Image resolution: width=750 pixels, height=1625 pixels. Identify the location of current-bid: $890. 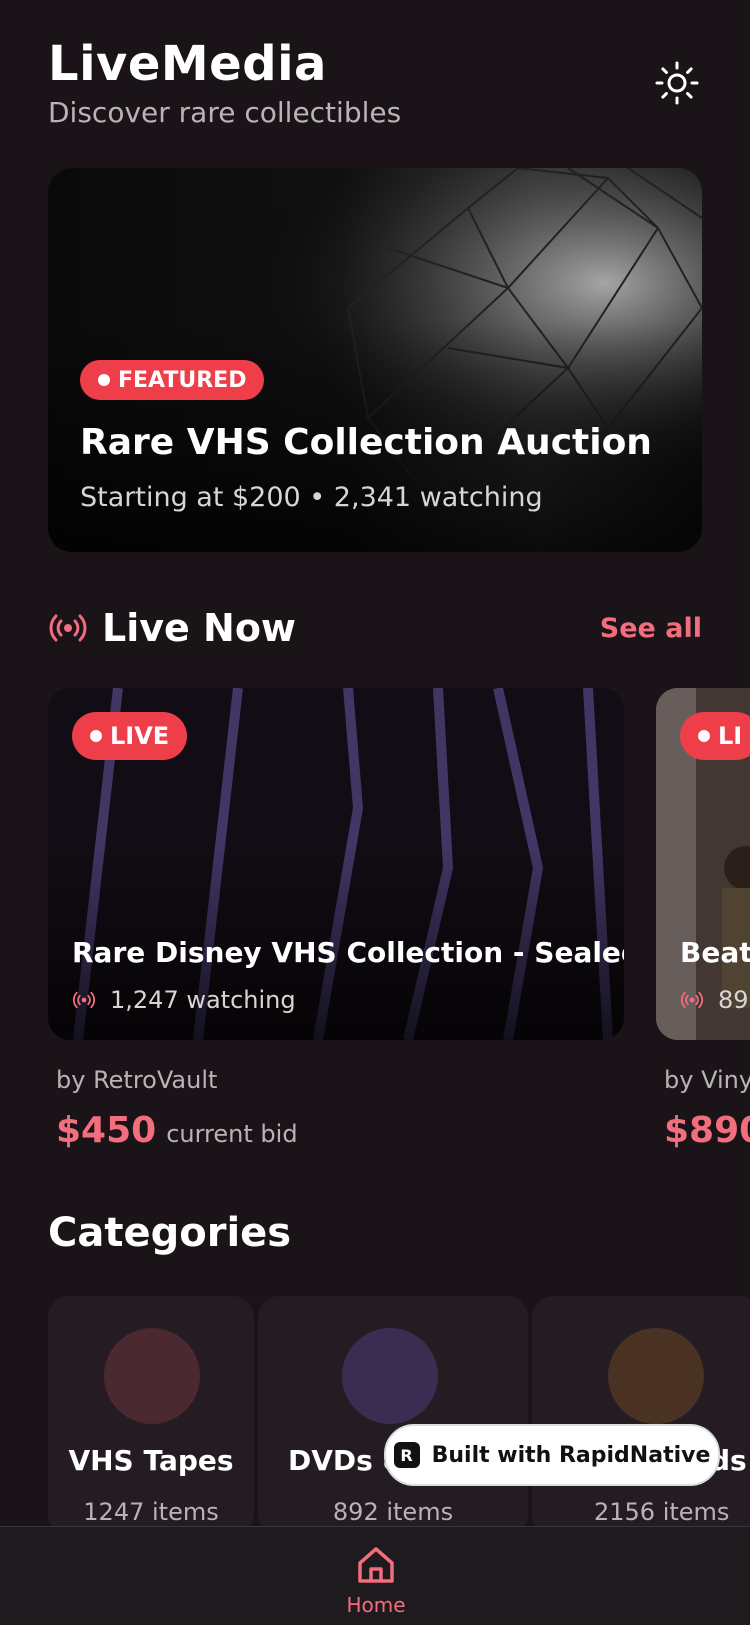
(707, 1130).